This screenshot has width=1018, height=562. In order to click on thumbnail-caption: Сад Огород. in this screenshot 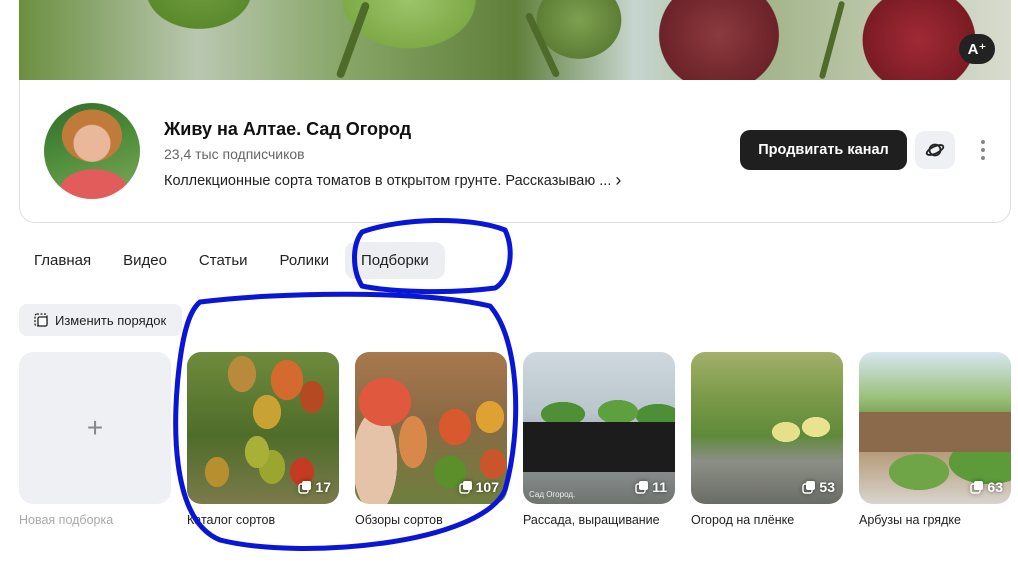, I will do `click(552, 494)`.